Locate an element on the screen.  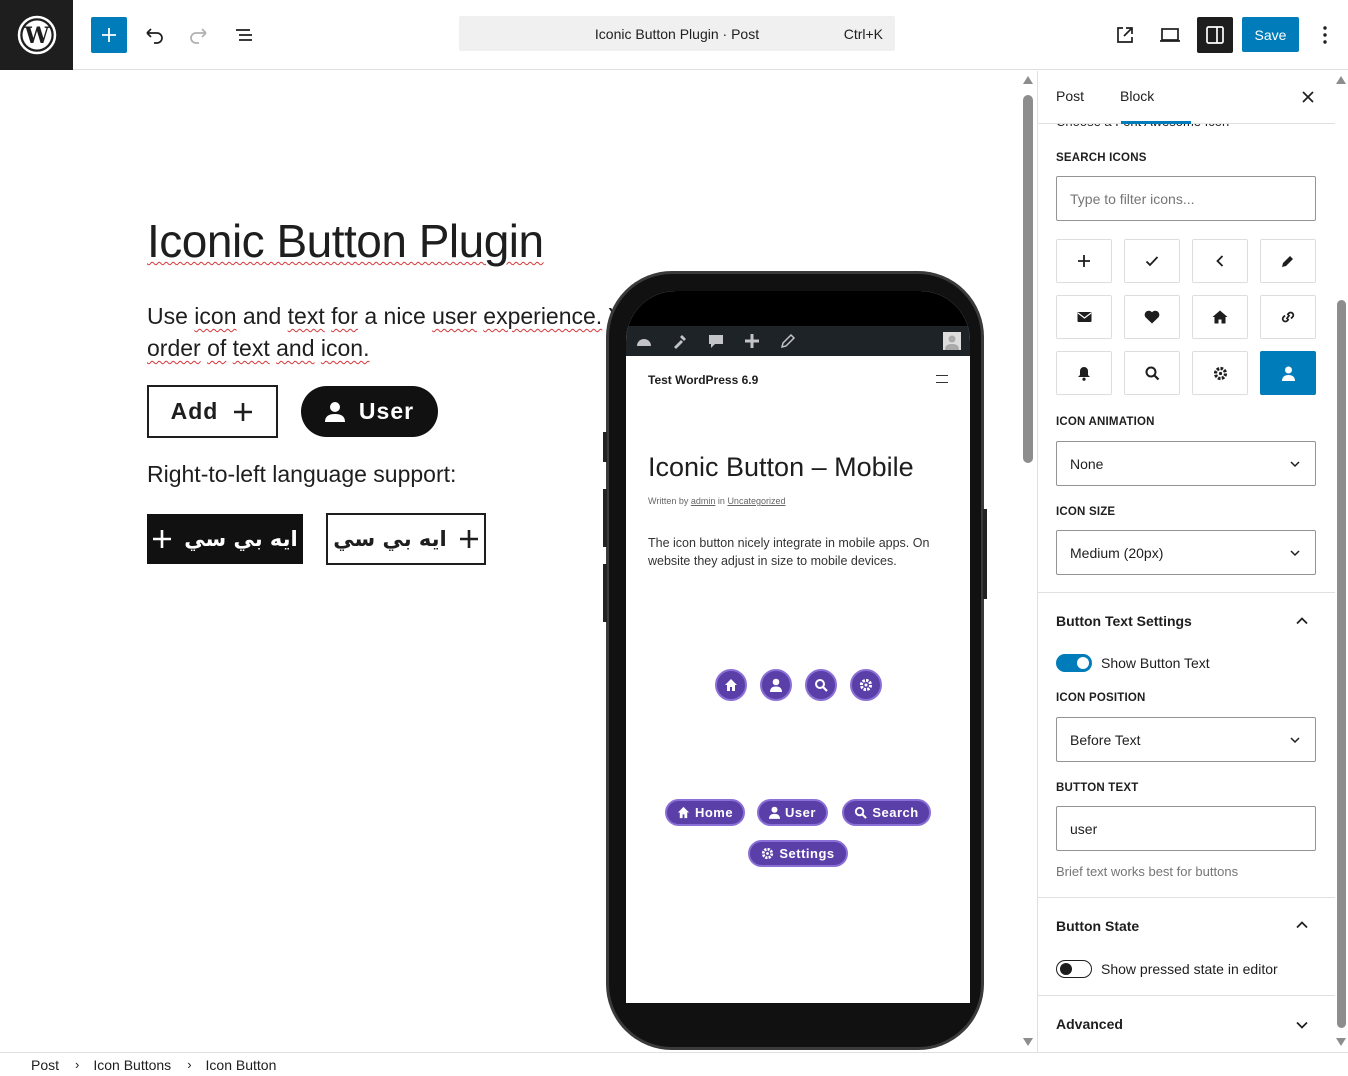
options-button is located at coordinates (1325, 35).